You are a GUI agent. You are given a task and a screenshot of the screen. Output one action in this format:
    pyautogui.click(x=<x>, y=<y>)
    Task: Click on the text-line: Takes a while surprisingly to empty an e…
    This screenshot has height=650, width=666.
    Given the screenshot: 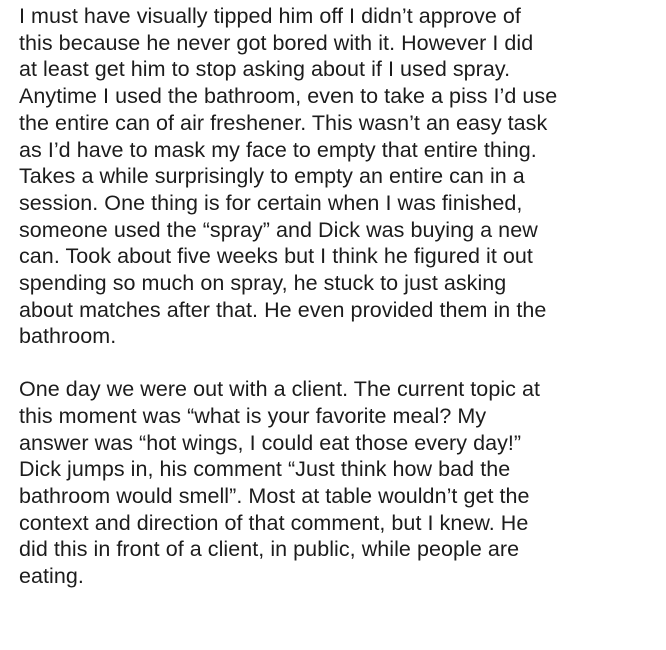 What is the action you would take?
    pyautogui.click(x=272, y=176)
    